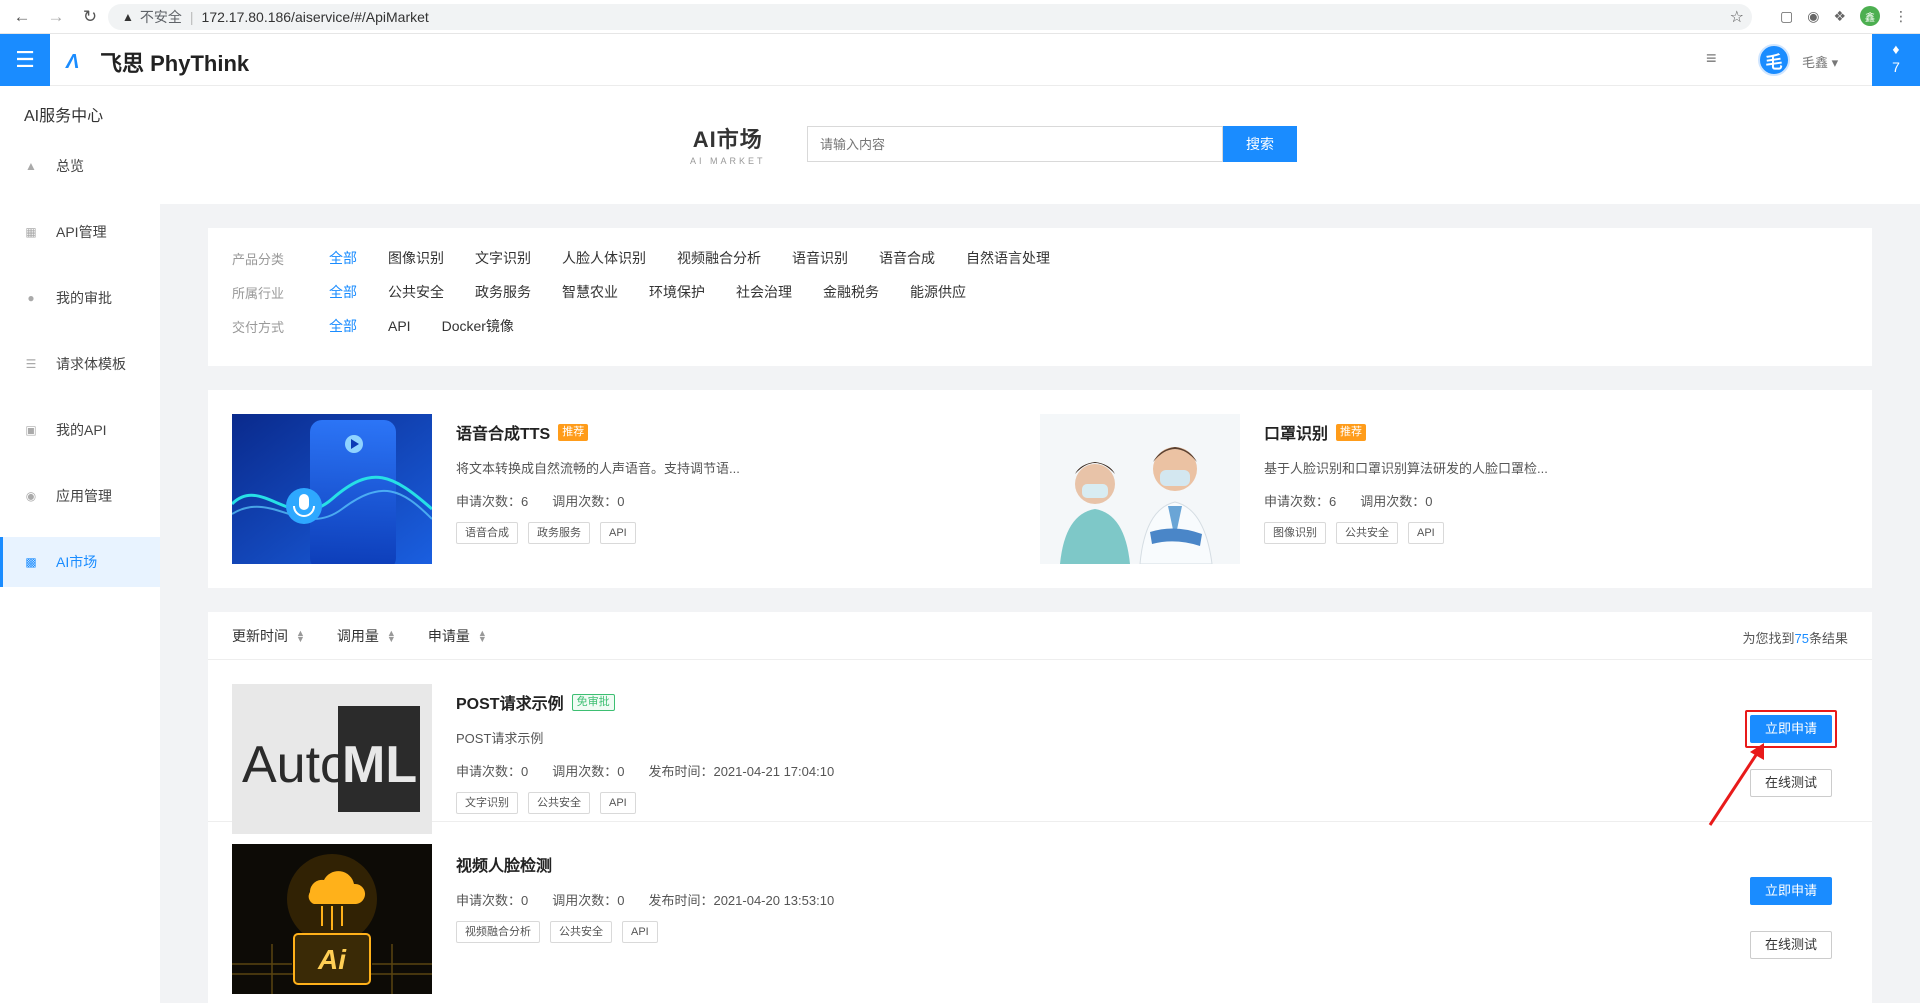 The height and width of the screenshot is (1003, 1920). What do you see at coordinates (268, 636) in the screenshot?
I see `sort-update-time: 更新时间 ▲ ▼` at bounding box center [268, 636].